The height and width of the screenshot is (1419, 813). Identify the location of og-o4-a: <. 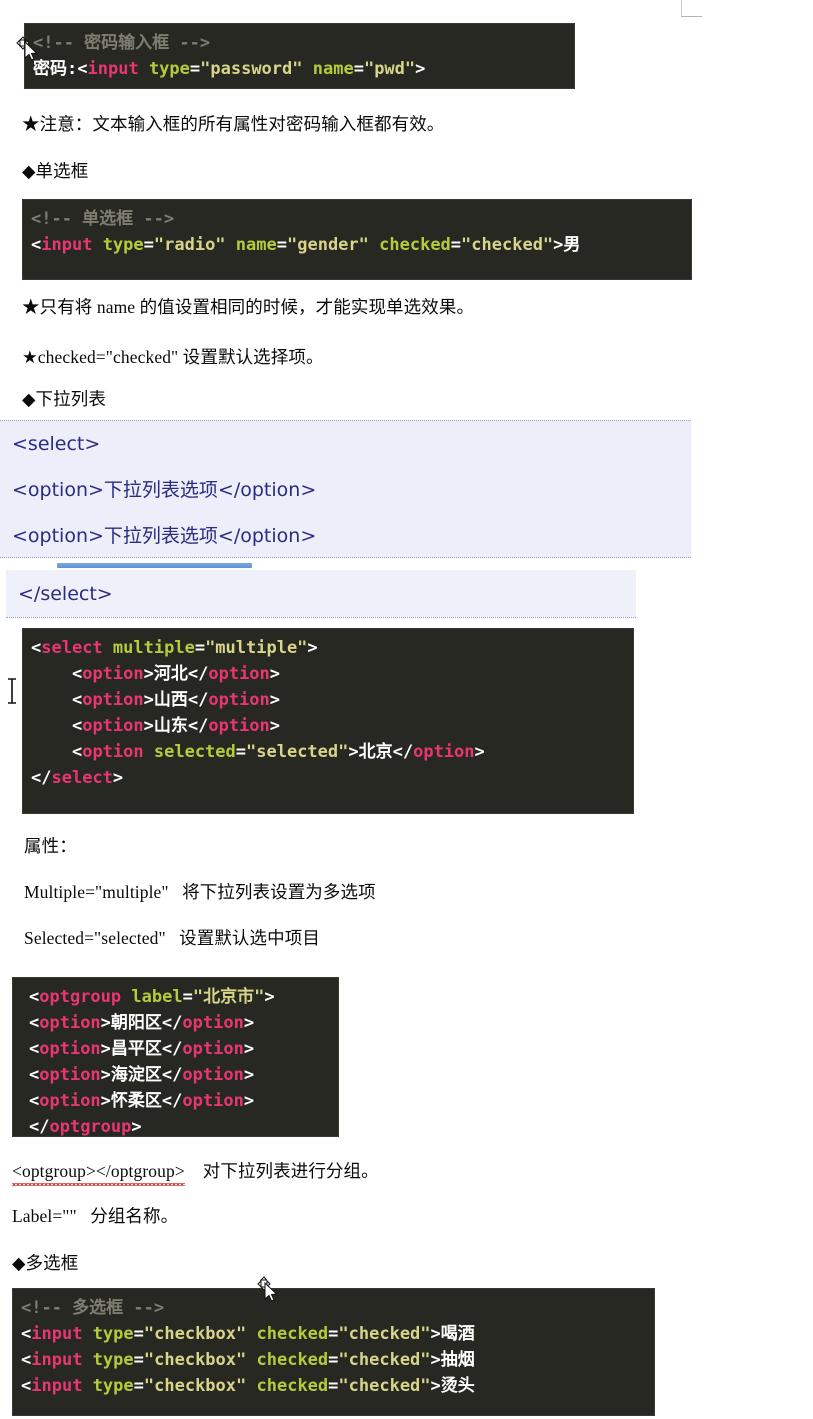
(34, 1101).